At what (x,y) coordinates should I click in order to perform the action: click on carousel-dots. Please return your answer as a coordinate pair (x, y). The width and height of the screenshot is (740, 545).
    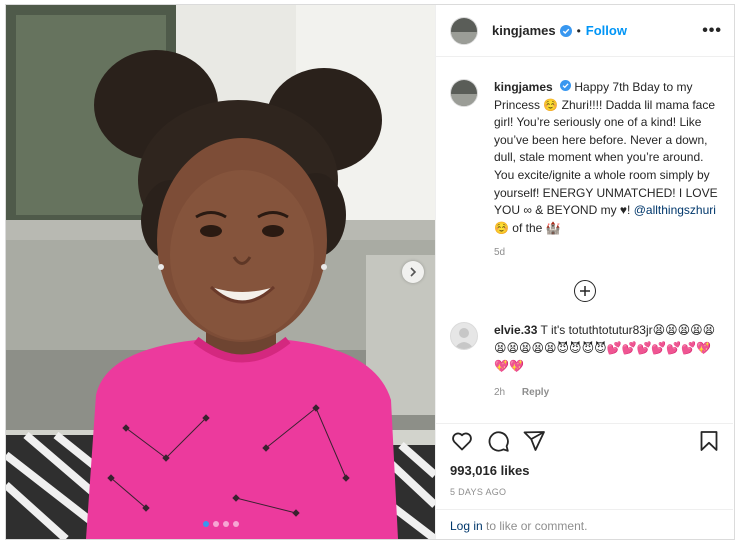
    Looking at the image, I should click on (220, 524).